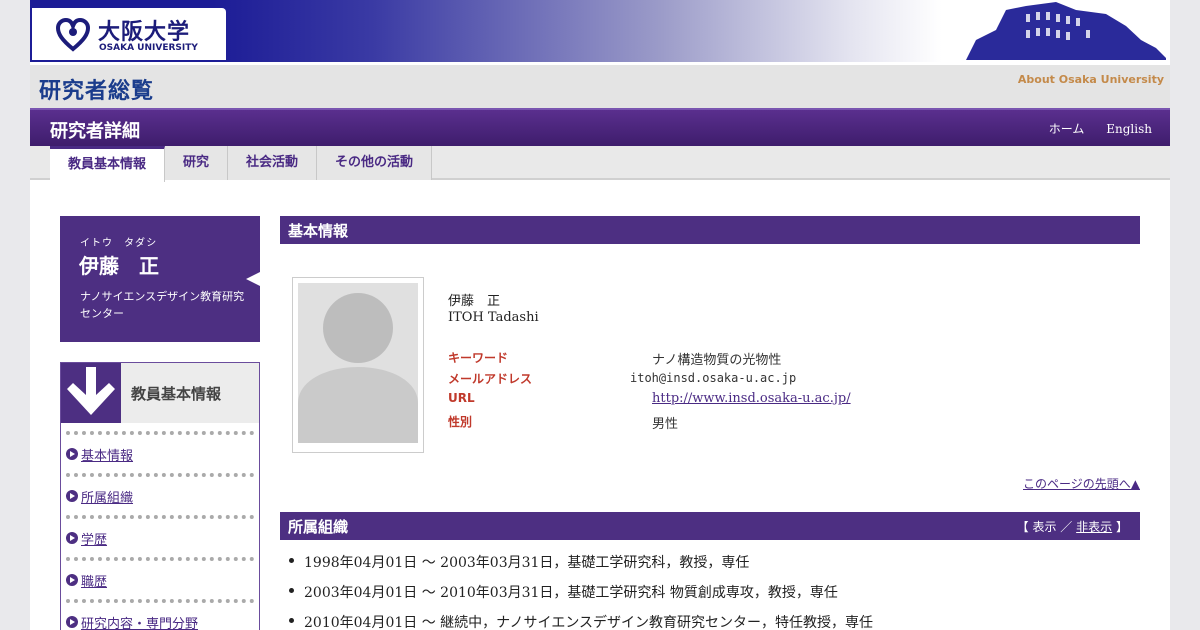 The height and width of the screenshot is (630, 1200). Describe the element at coordinates (751, 398) in the screenshot. I see `url-link: http://www.insd.osaka-u.ac.jp/` at that location.